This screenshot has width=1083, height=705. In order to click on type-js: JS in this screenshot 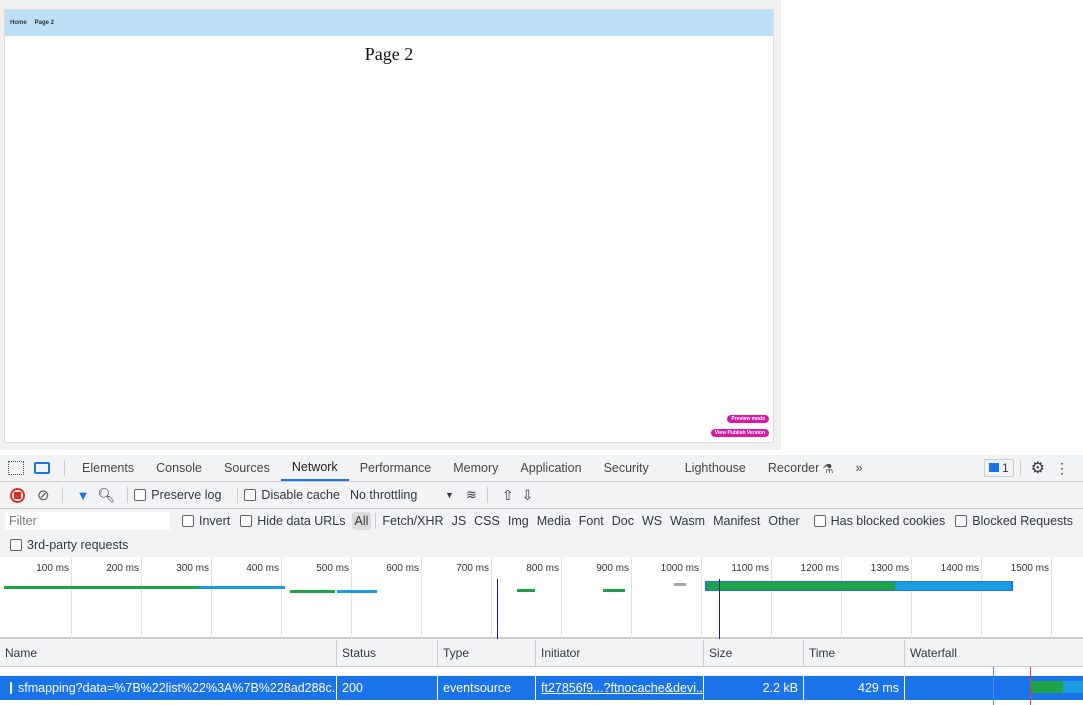, I will do `click(459, 521)`.